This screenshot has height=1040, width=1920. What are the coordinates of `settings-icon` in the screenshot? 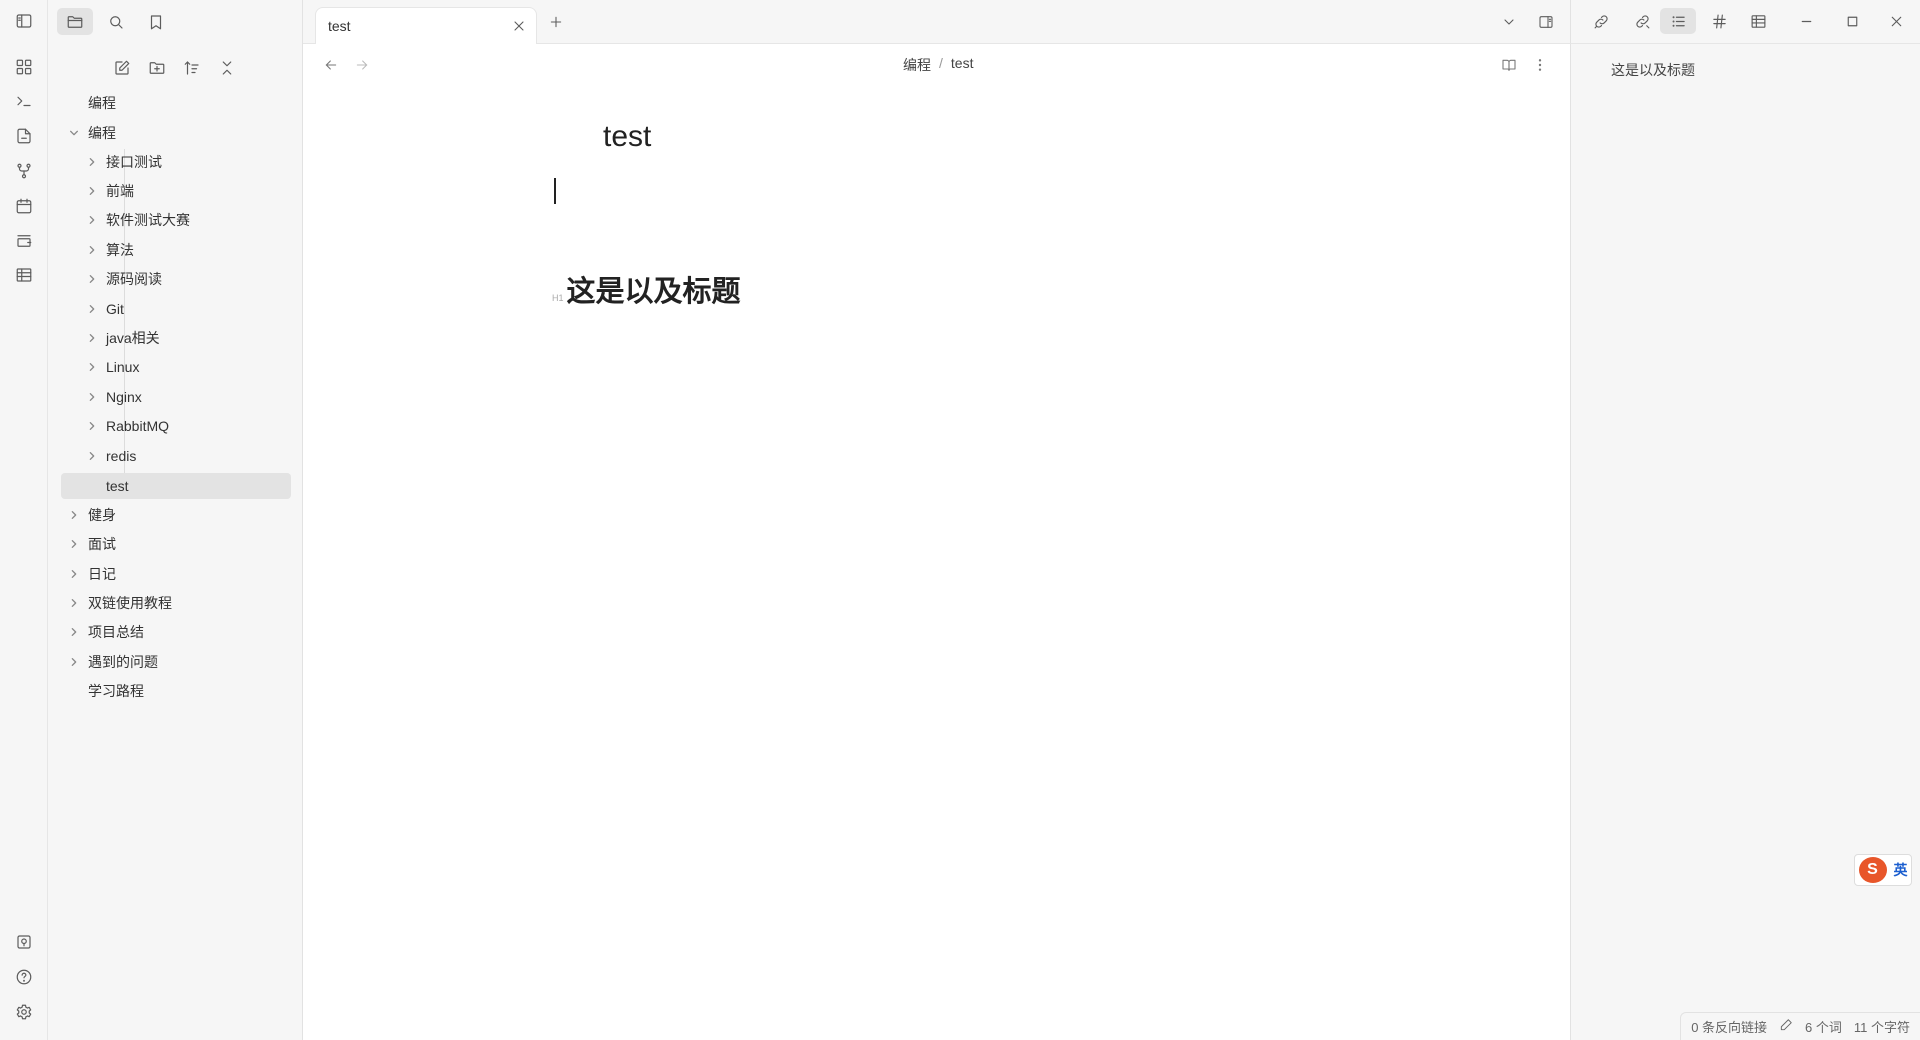 It's located at (24, 1012).